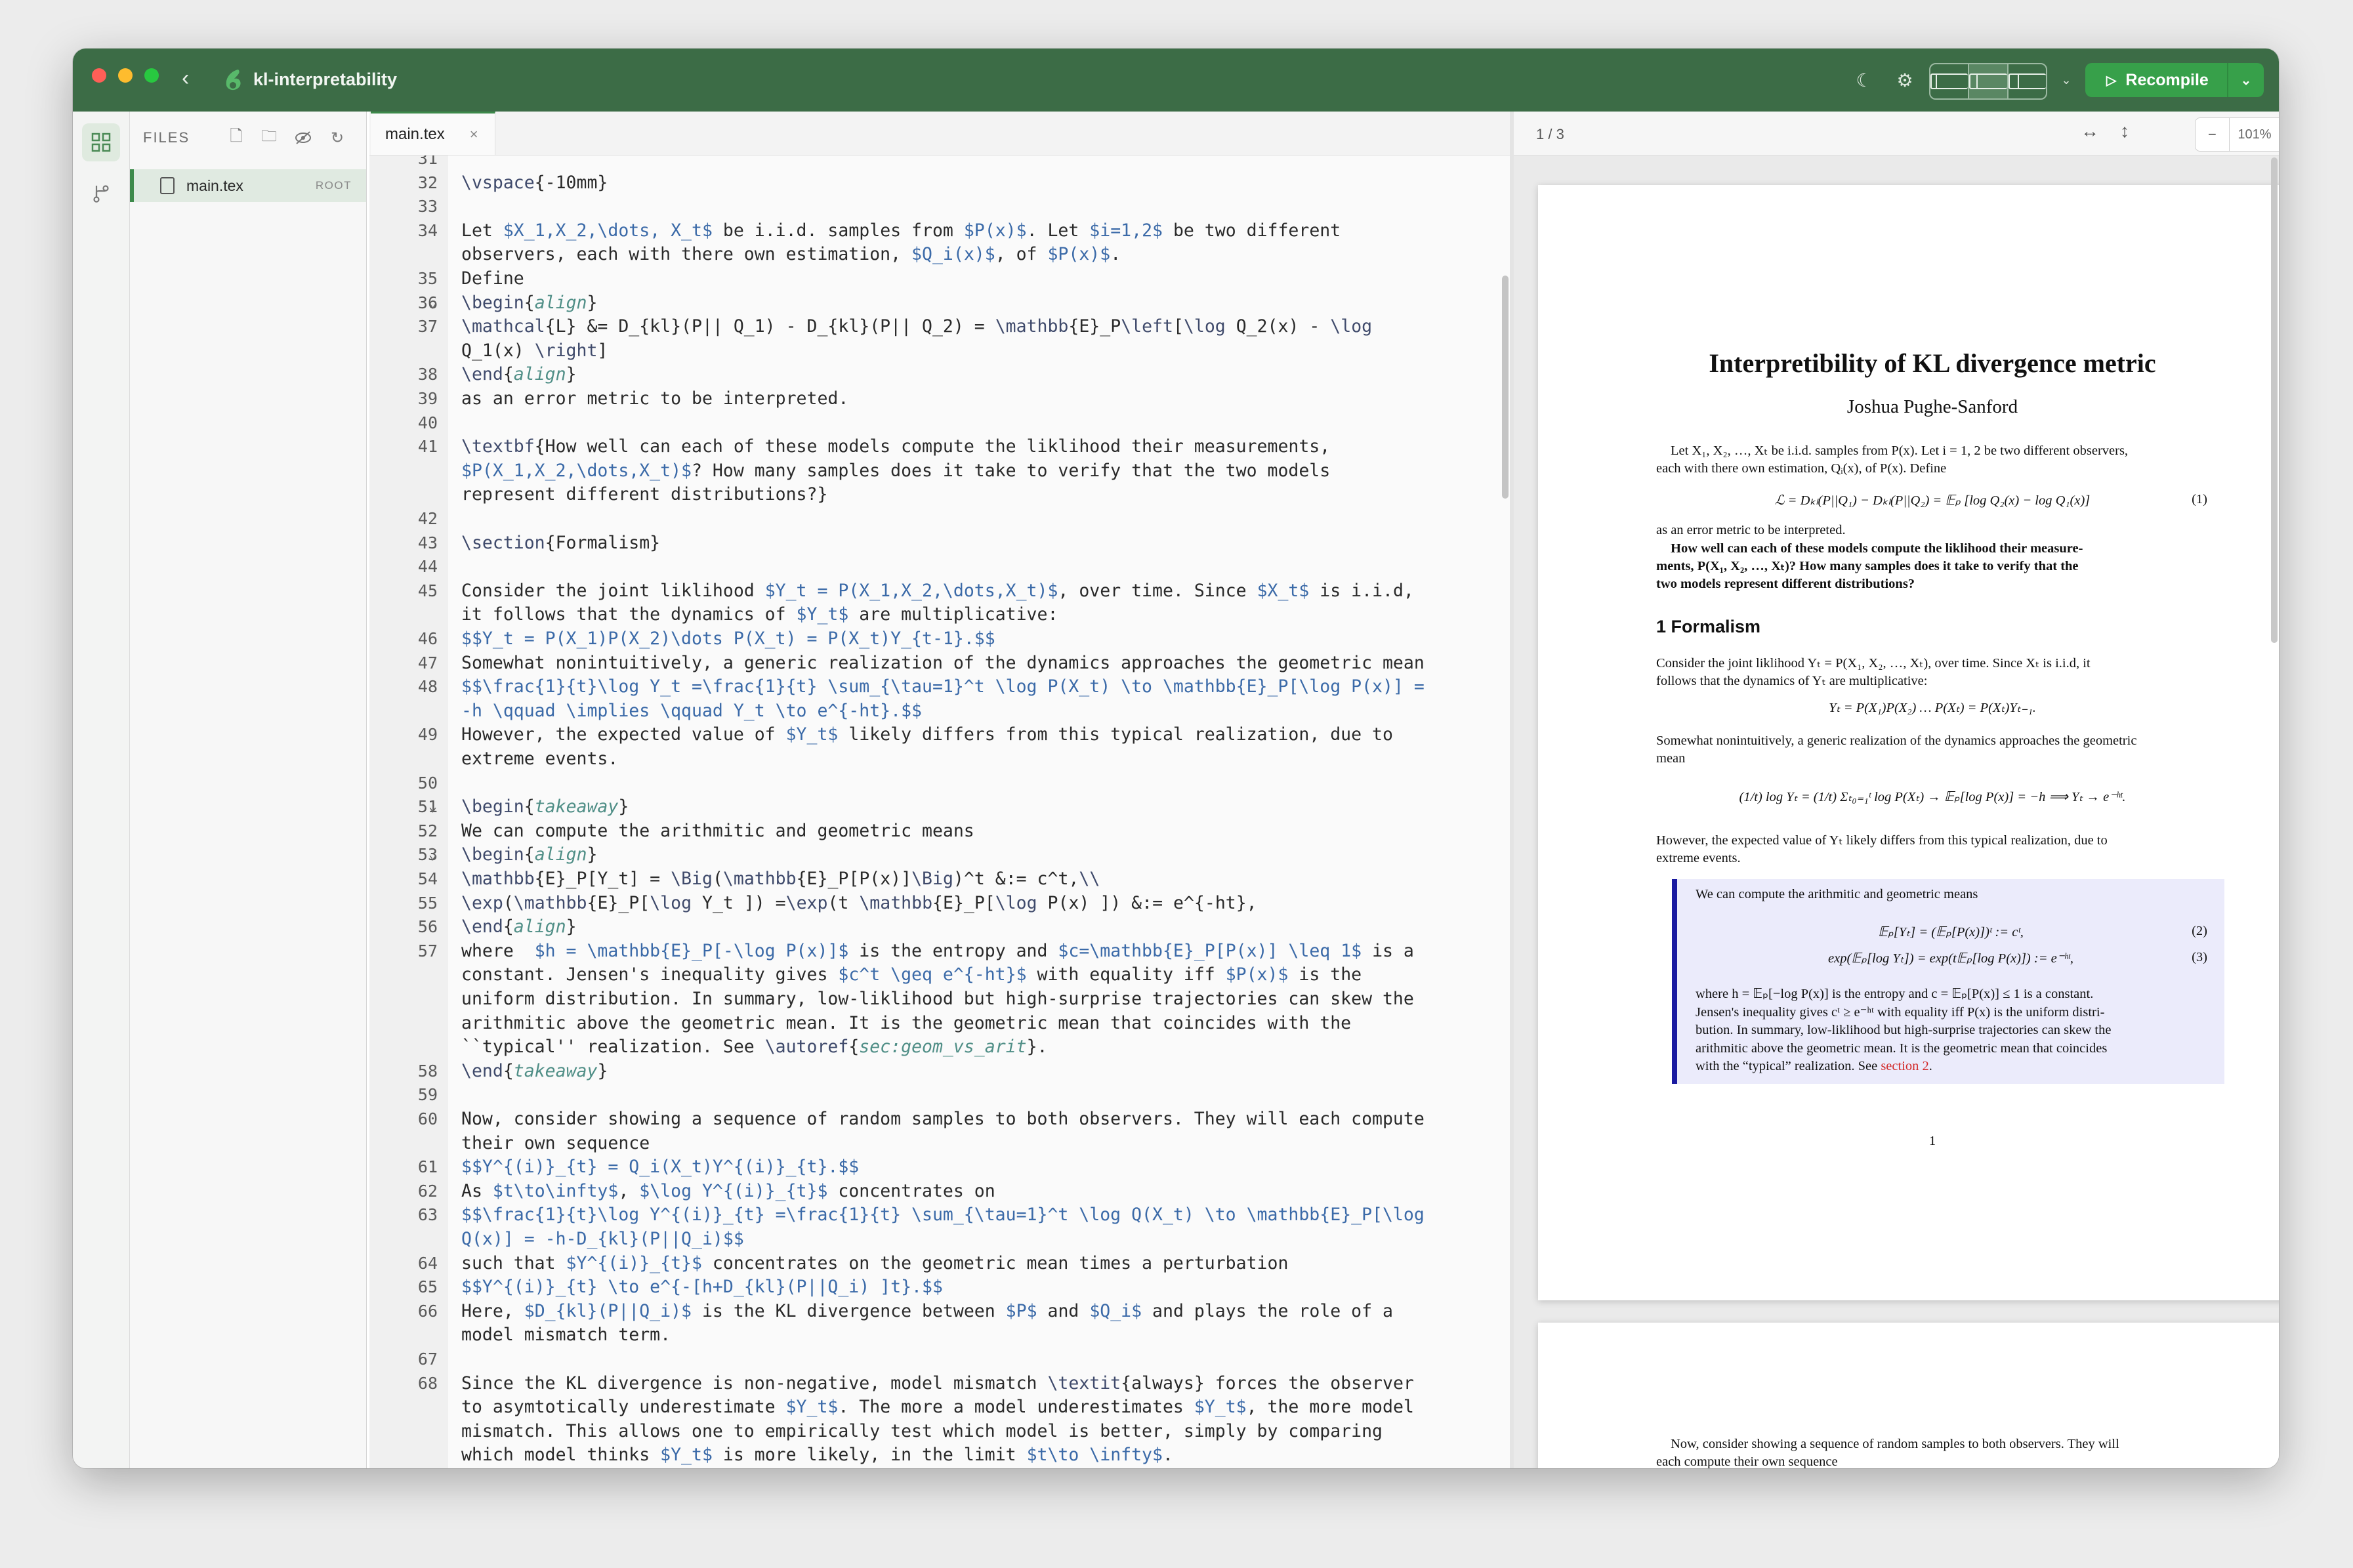  I want to click on back-chevron-icon: ‹, so click(185, 78).